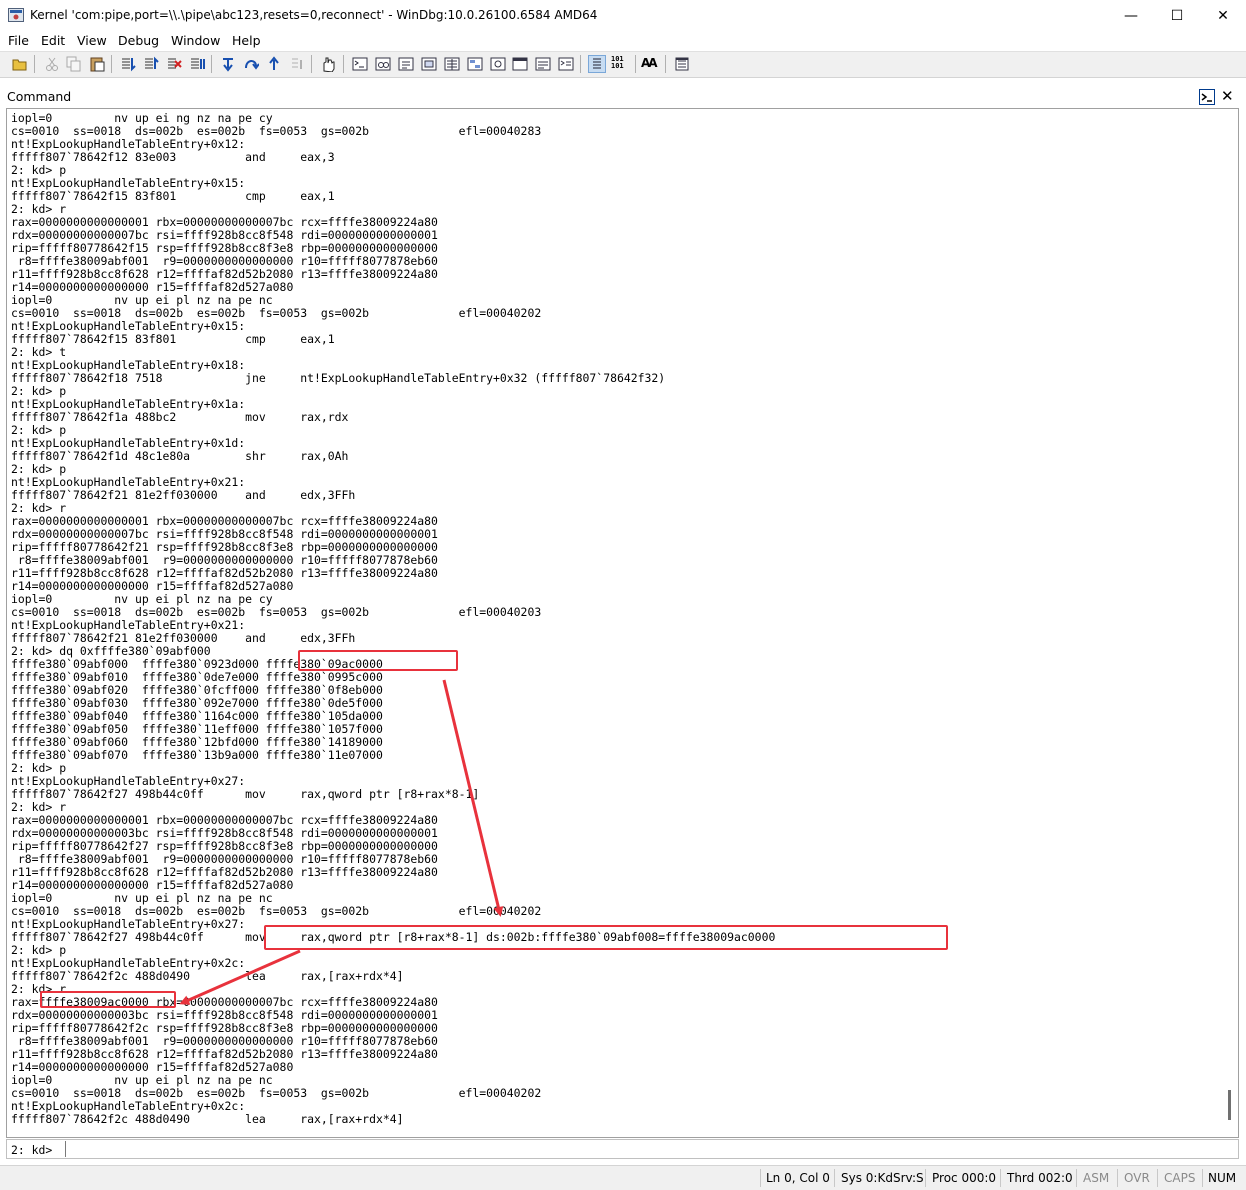  I want to click on output-line: iopl=0 nv up ei pl nz na pe cy, so click(142, 599).